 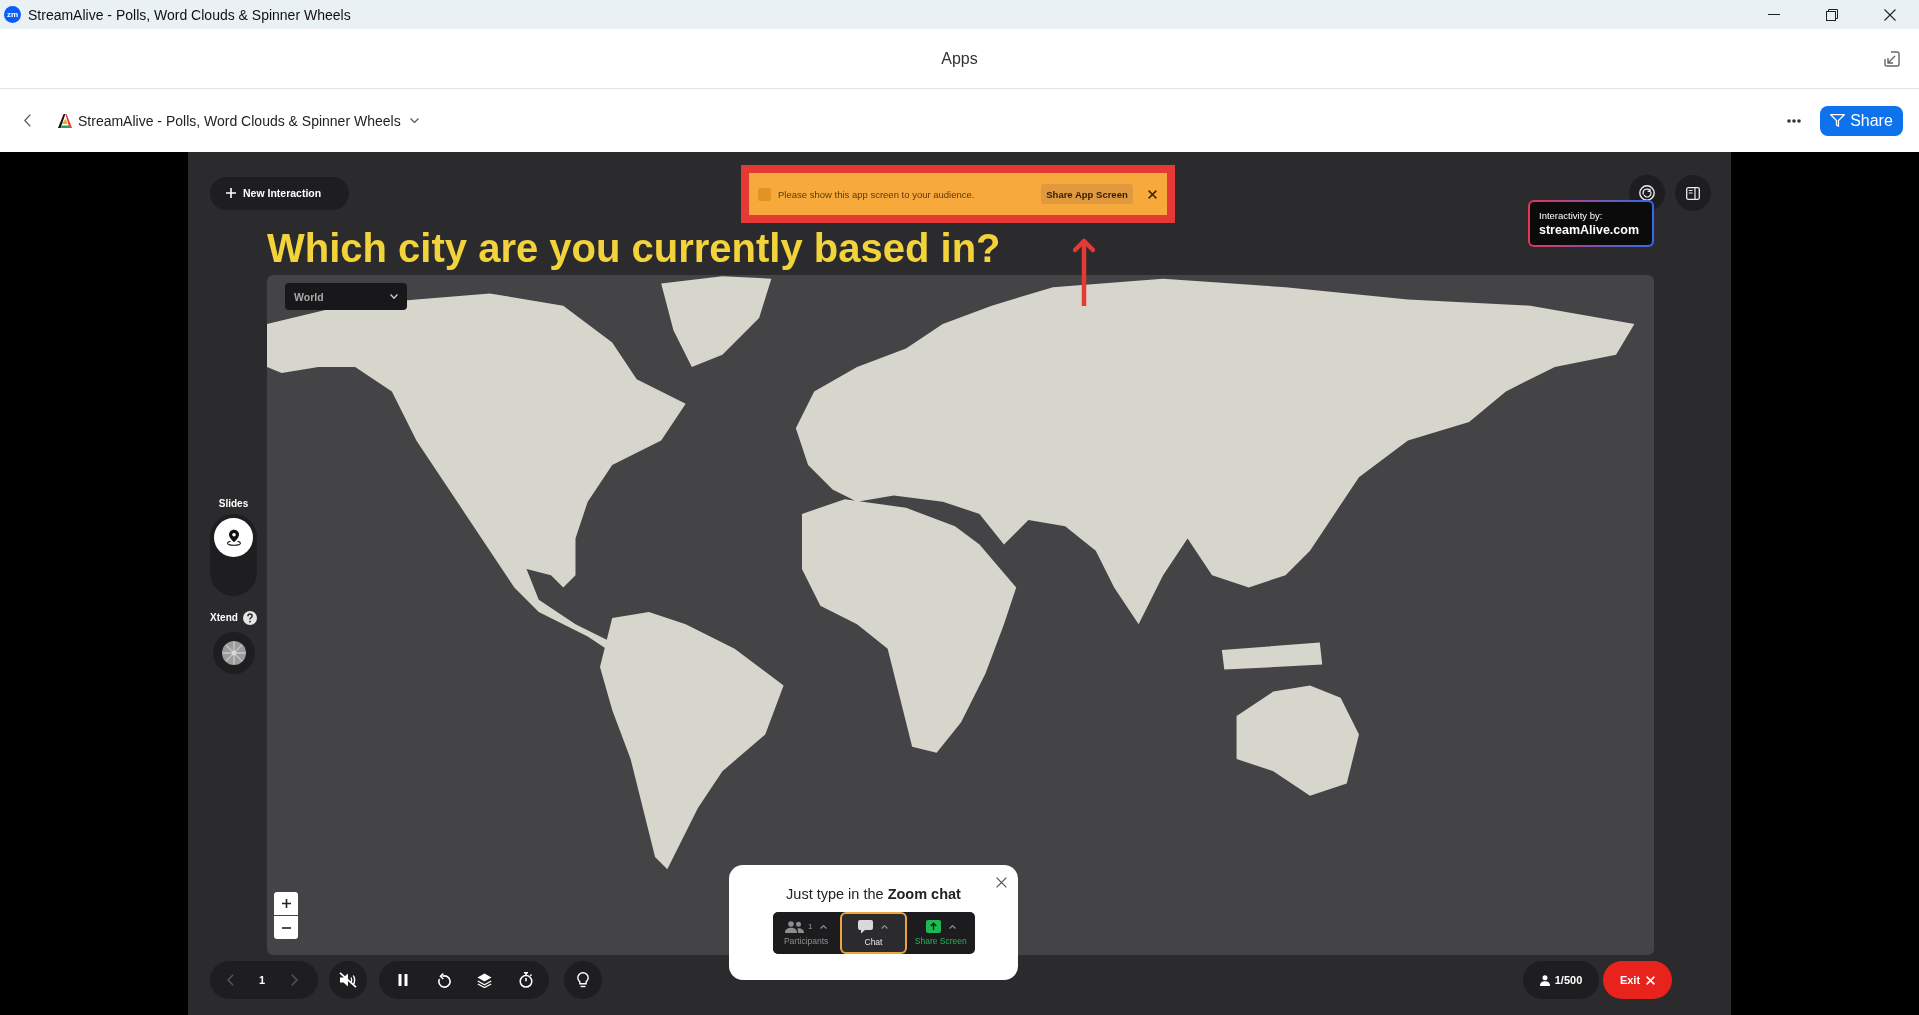 I want to click on xtend-button, so click(x=233, y=653).